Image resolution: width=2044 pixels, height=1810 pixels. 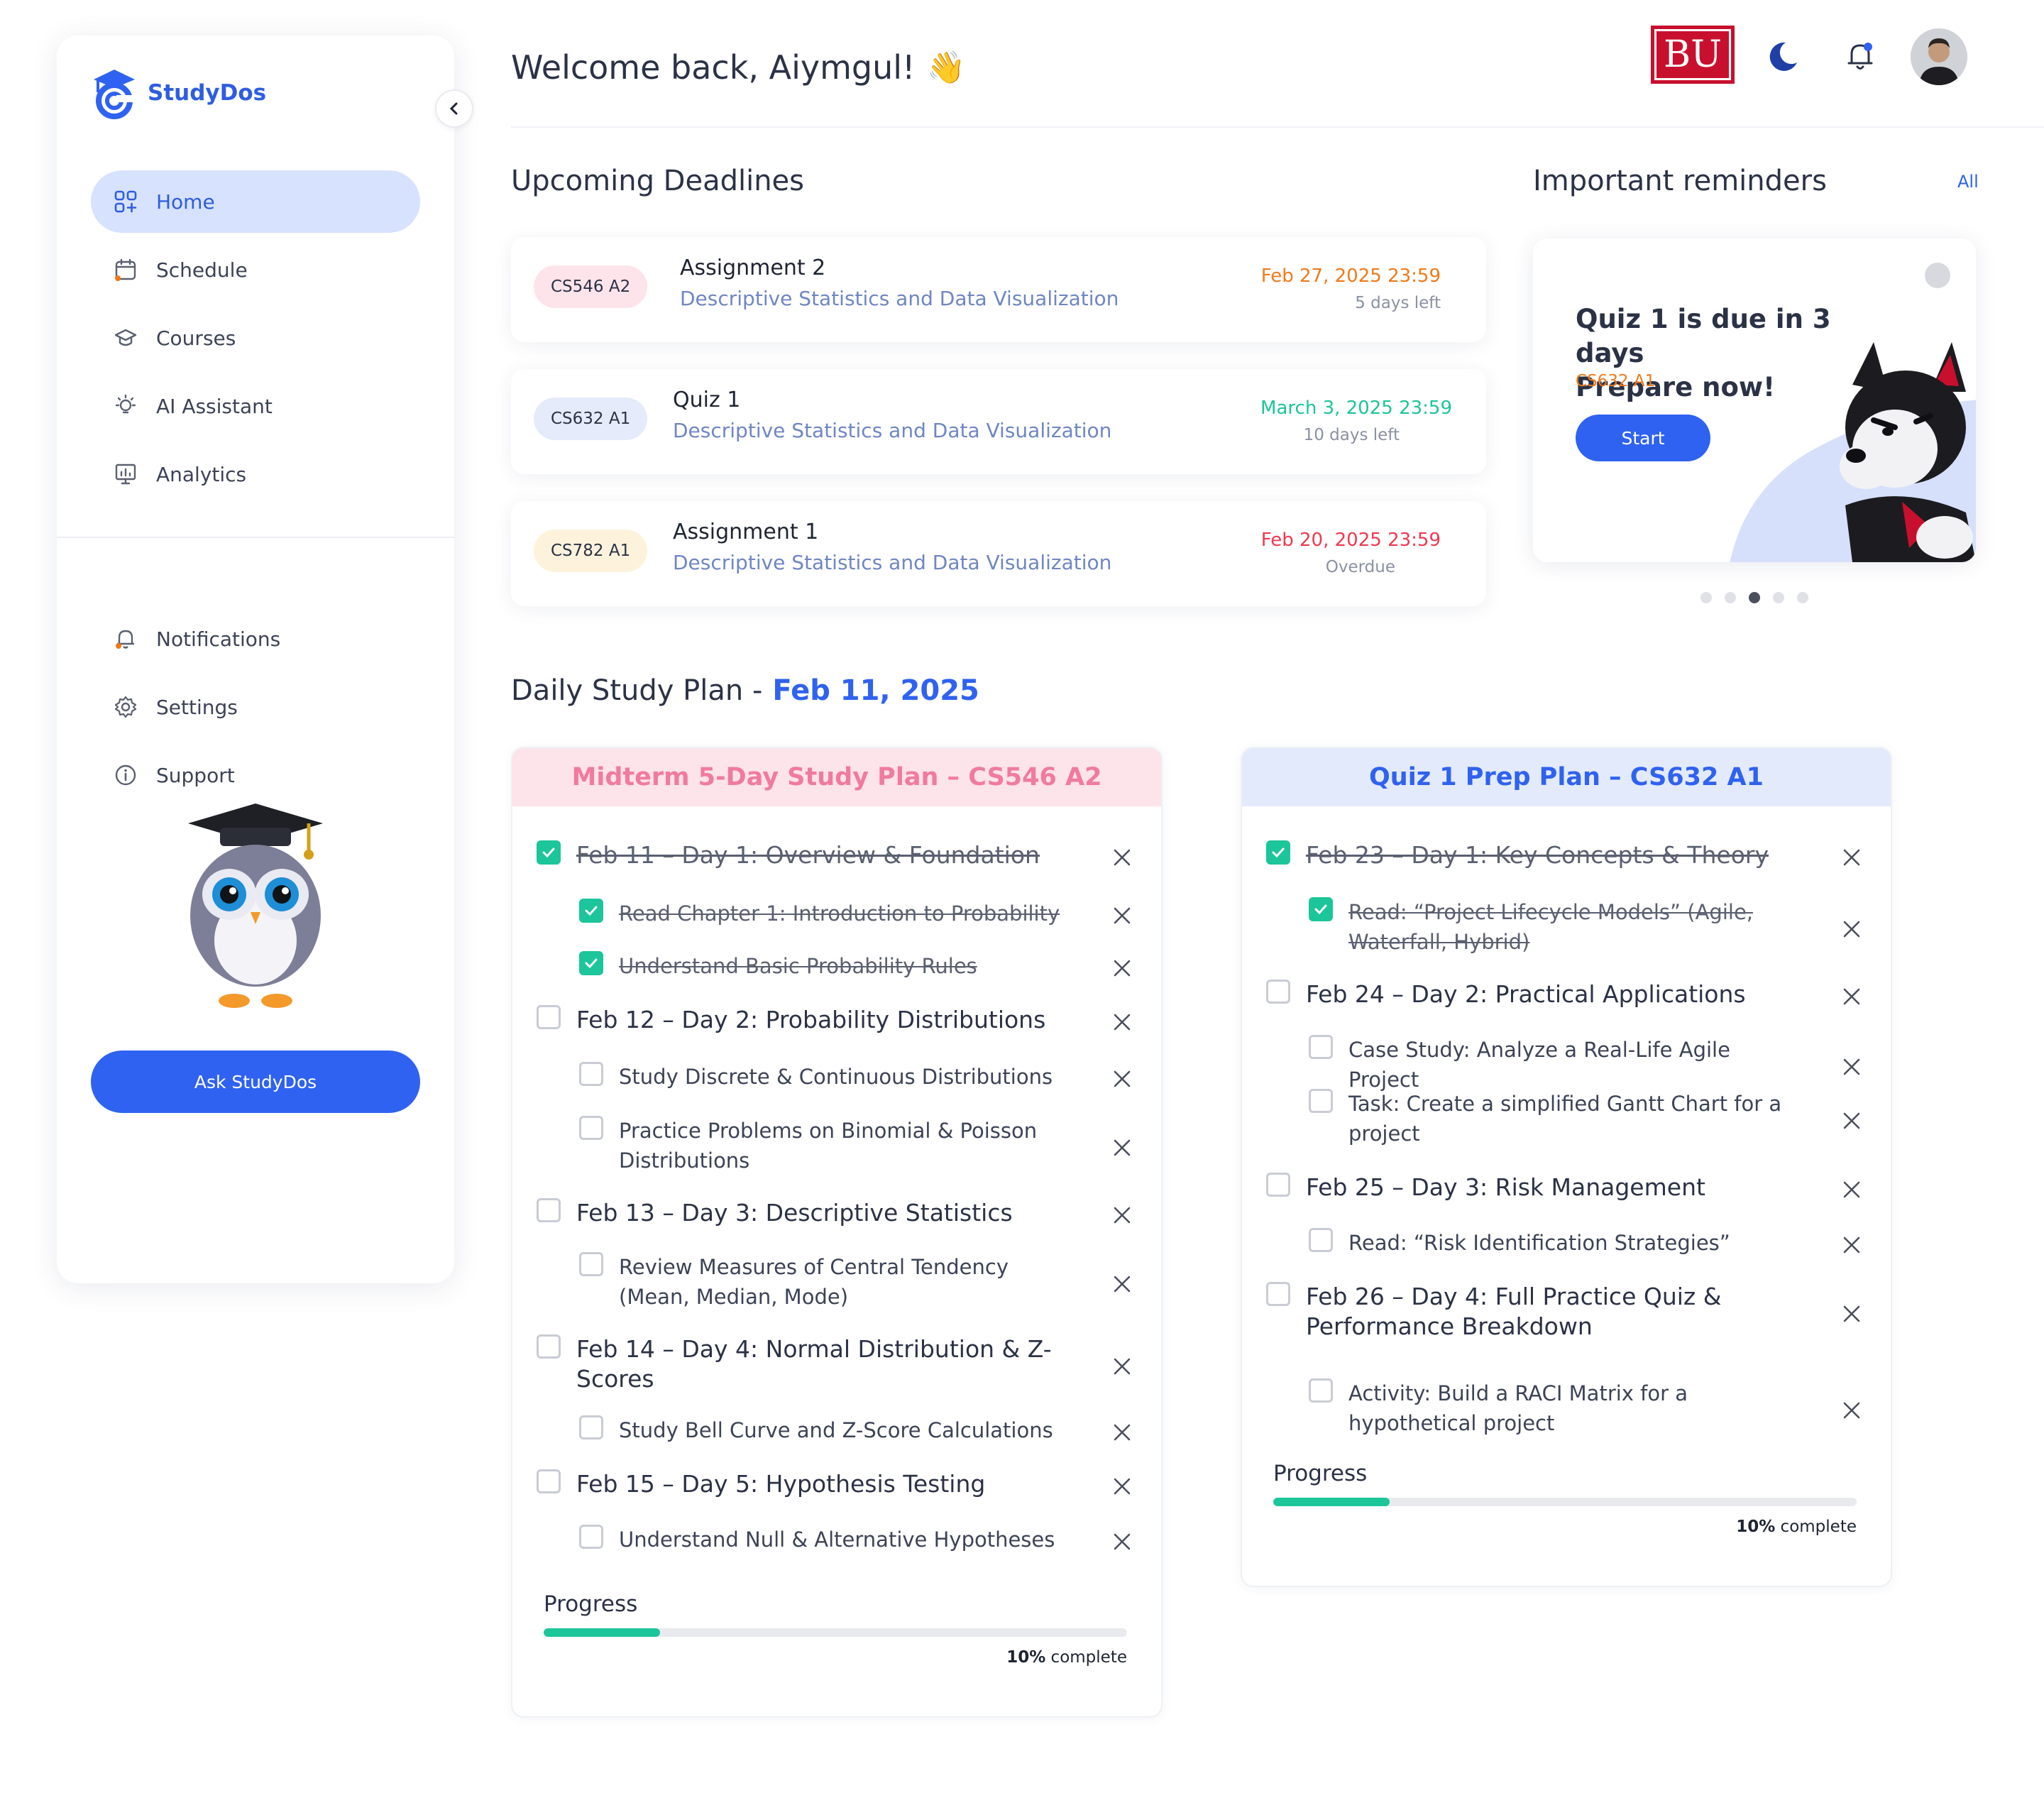 What do you see at coordinates (255, 474) in the screenshot?
I see `nav-item-analytics: Analytics` at bounding box center [255, 474].